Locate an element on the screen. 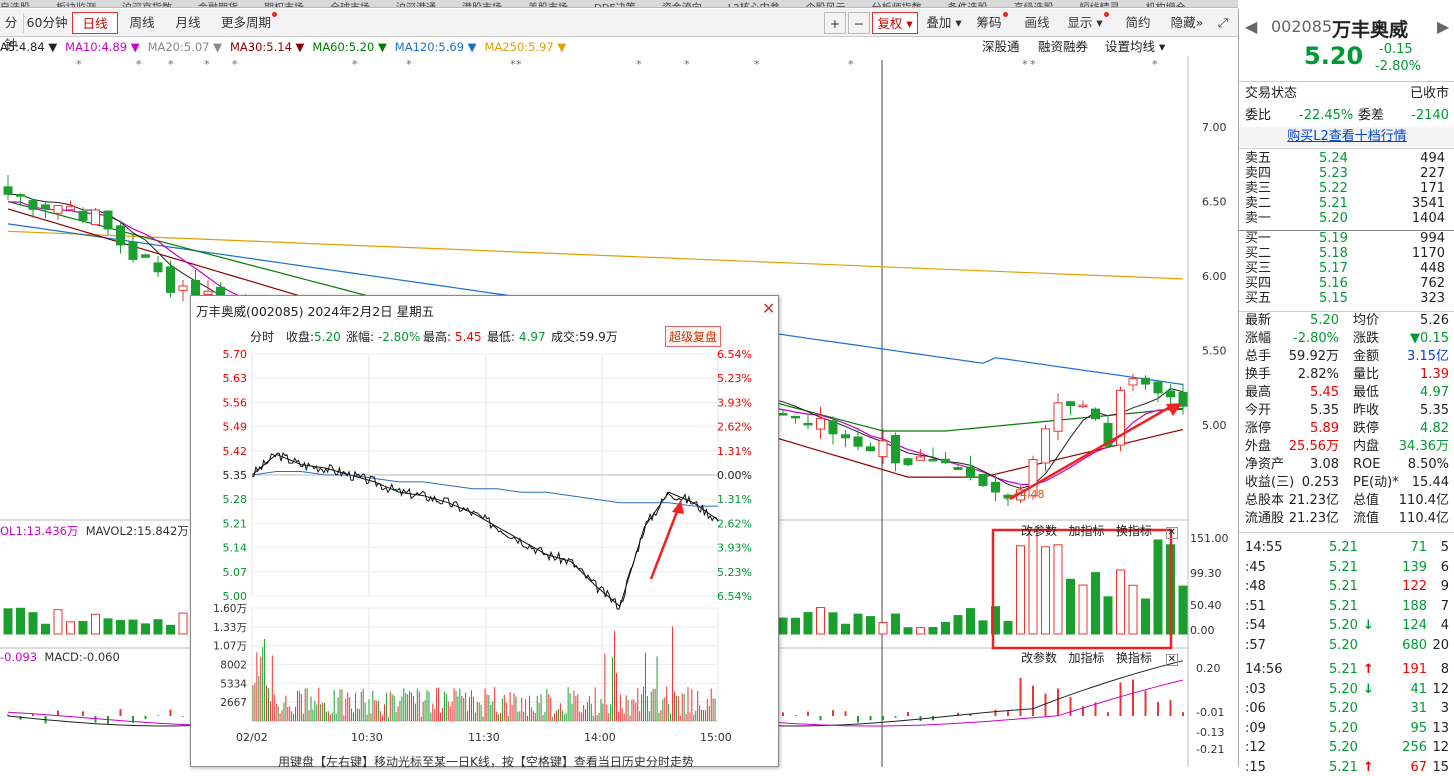 The height and width of the screenshot is (776, 1454). time-tick-label: 11:30 is located at coordinates (484, 737).